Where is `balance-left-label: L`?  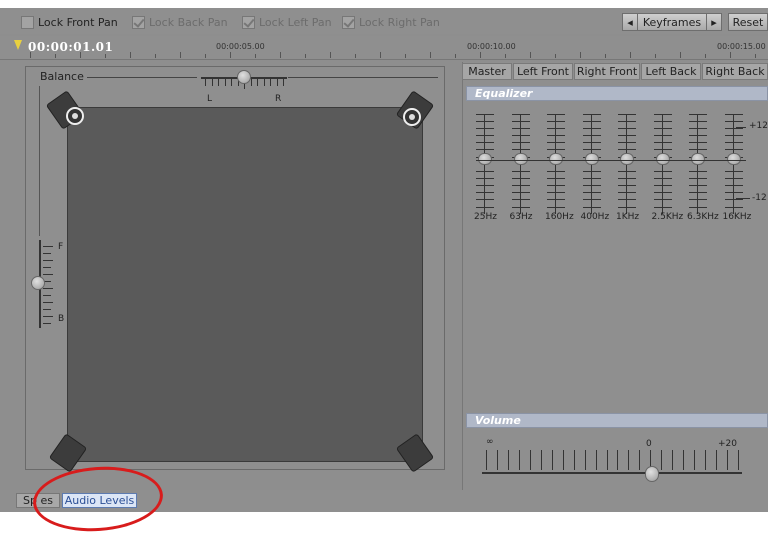 balance-left-label: L is located at coordinates (210, 99).